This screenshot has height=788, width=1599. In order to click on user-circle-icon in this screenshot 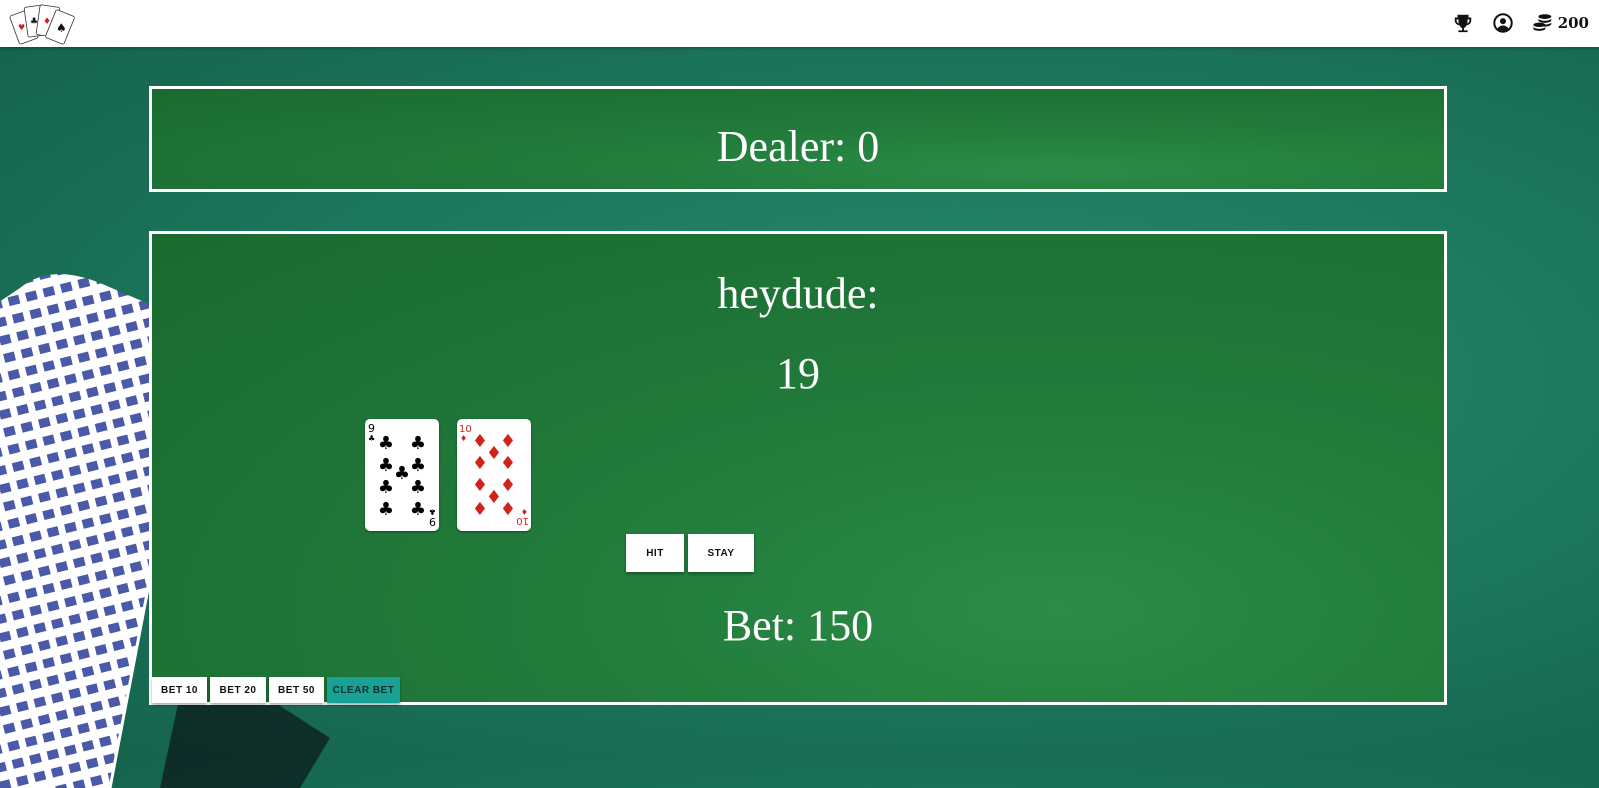, I will do `click(1503, 23)`.